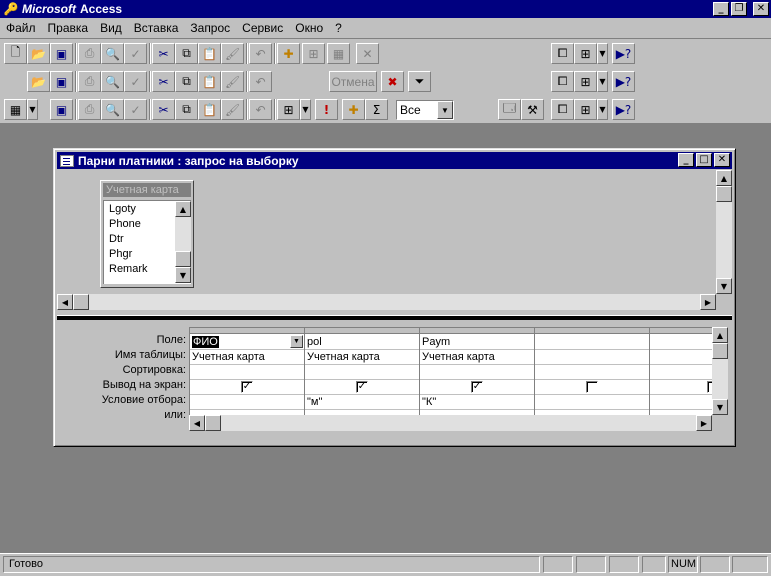 Image resolution: width=771 pixels, height=576 pixels. I want to click on menu-file: Файл, so click(24, 28).